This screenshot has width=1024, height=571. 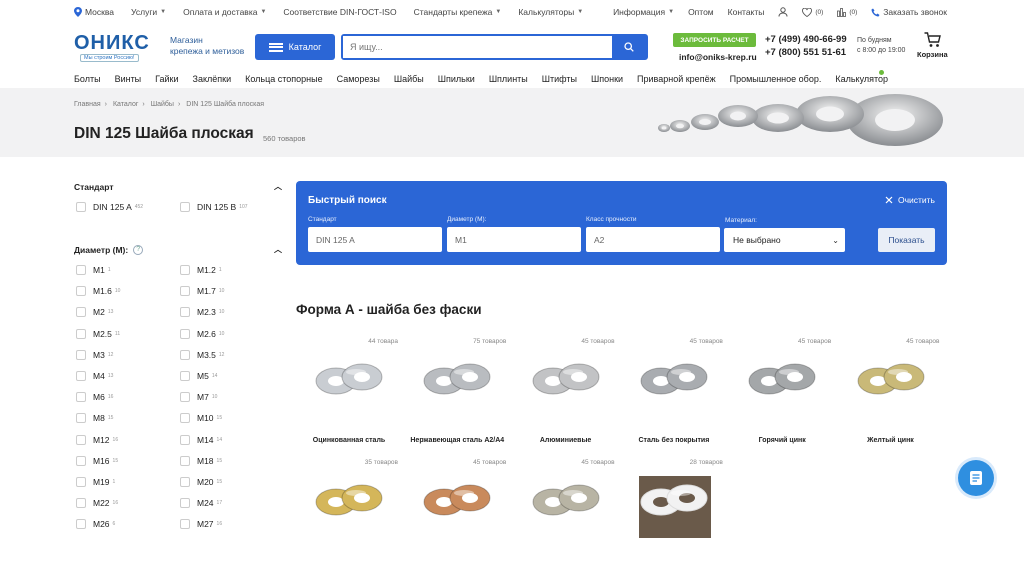 I want to click on email-link: info@oniks-krep.ru, so click(x=718, y=57).